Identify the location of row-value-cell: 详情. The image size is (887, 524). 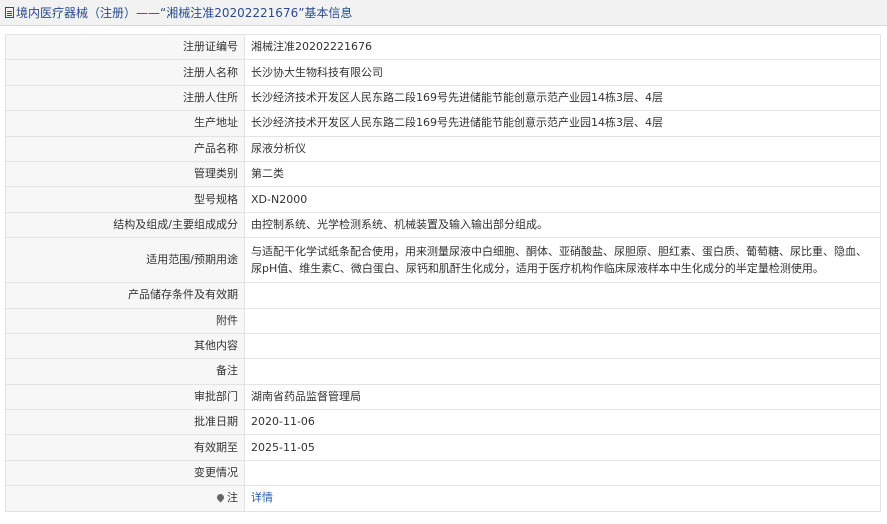
(562, 498).